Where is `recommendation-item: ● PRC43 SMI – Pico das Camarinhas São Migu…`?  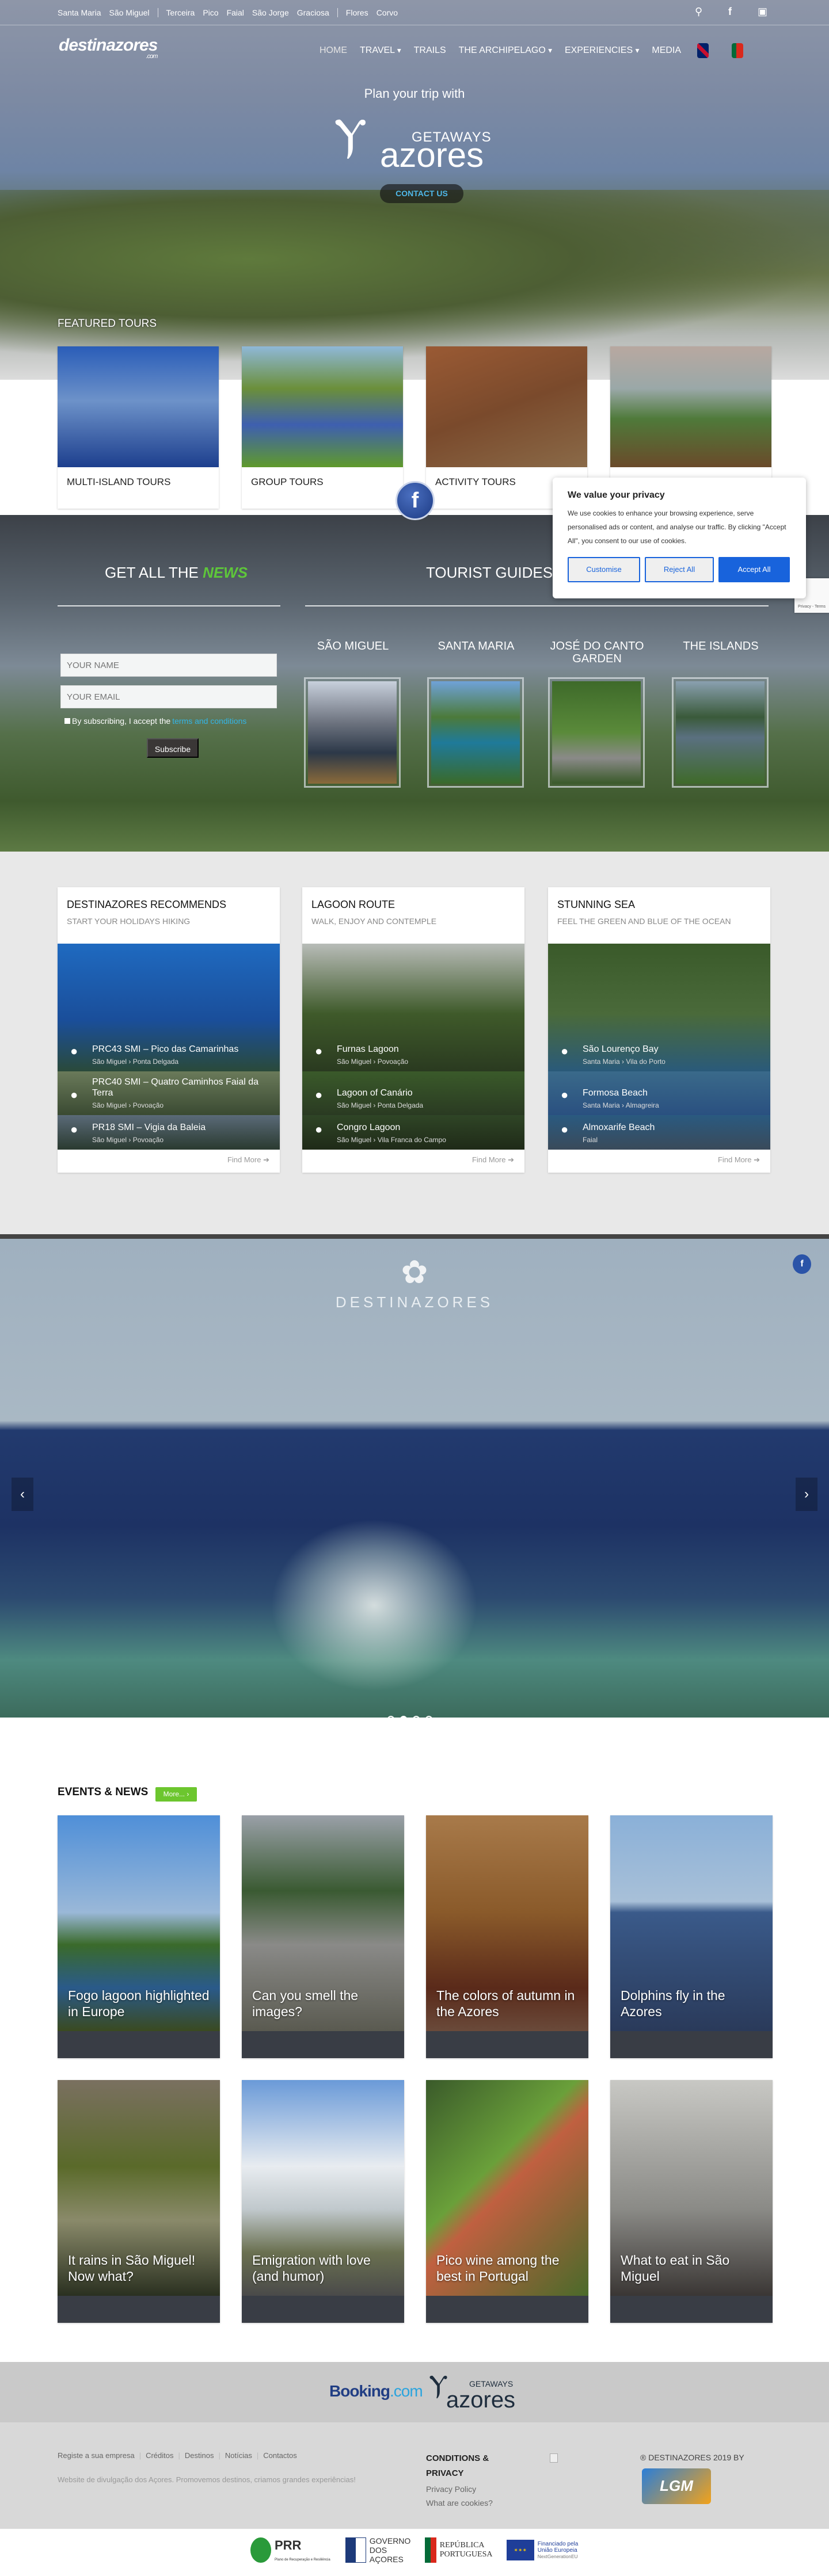
recommendation-item: ● PRC43 SMI – Pico das Camarinhas São Migu… is located at coordinates (169, 1007).